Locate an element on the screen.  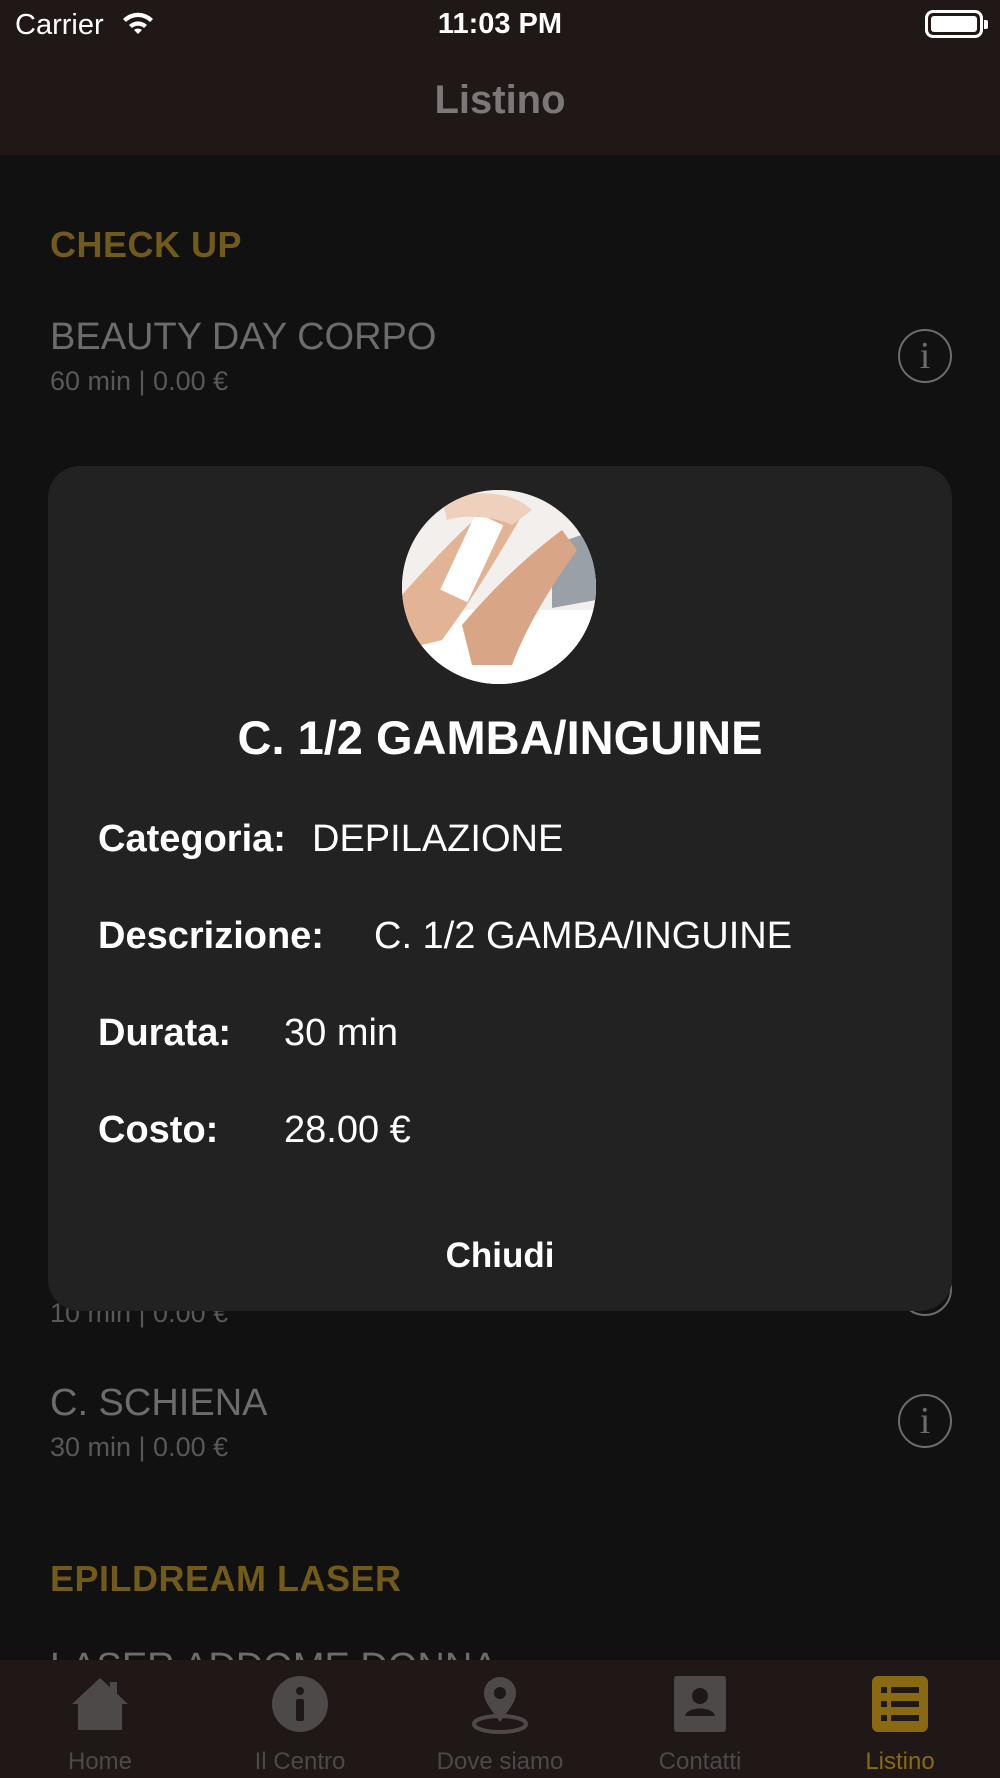
page-title: Listino is located at coordinates (500, 100).